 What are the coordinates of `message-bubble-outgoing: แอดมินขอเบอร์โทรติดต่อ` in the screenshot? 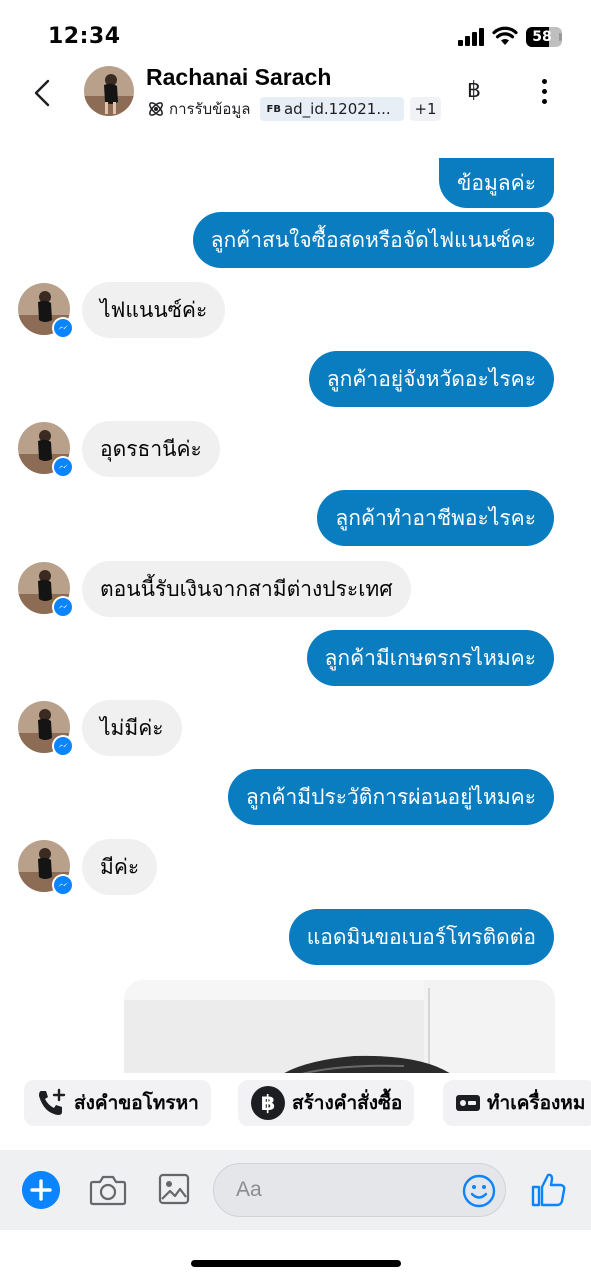 It's located at (421, 937).